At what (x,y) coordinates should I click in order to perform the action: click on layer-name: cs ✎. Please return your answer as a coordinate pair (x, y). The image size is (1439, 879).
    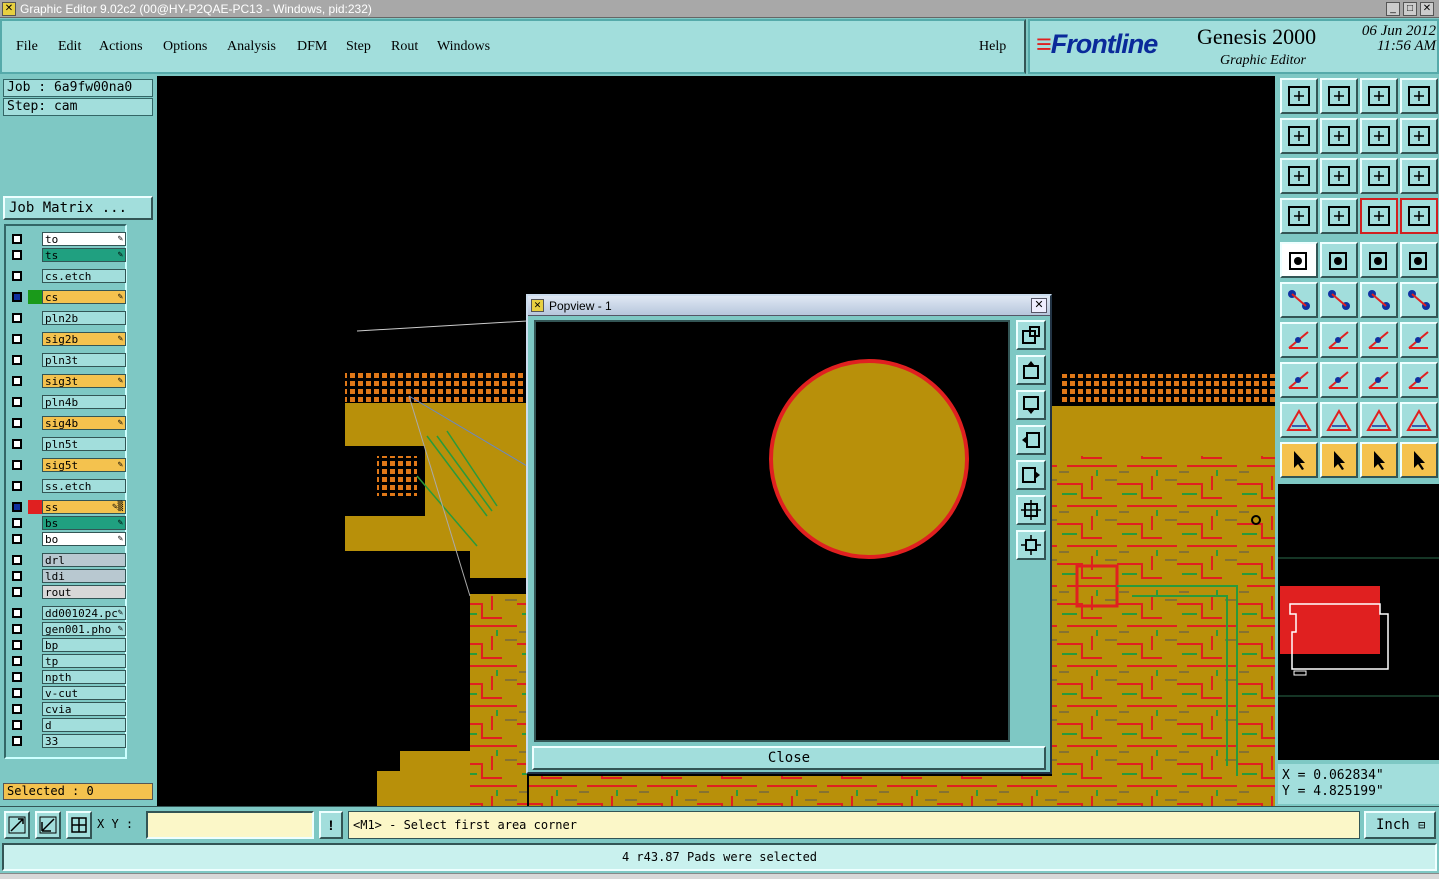
    Looking at the image, I should click on (84, 297).